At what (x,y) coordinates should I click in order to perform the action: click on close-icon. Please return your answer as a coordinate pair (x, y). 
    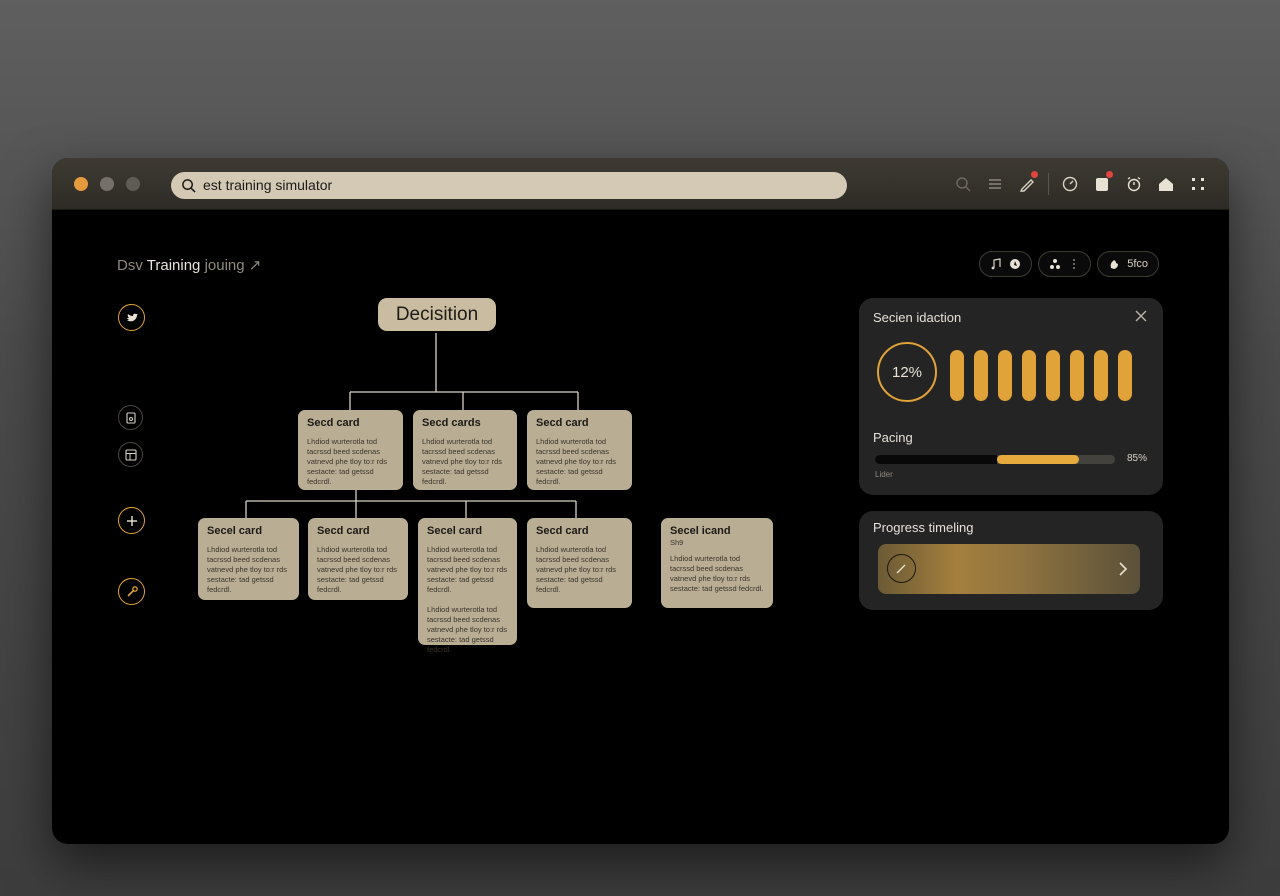
    Looking at the image, I should click on (1141, 316).